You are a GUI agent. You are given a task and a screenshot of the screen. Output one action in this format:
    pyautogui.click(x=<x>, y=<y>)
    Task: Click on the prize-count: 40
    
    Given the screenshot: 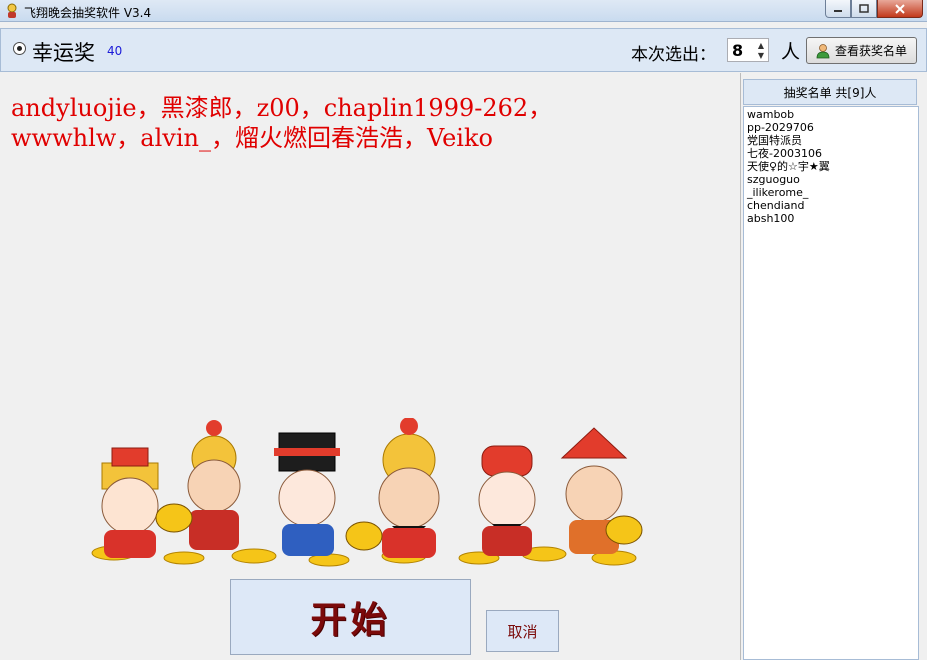 What is the action you would take?
    pyautogui.click(x=115, y=51)
    